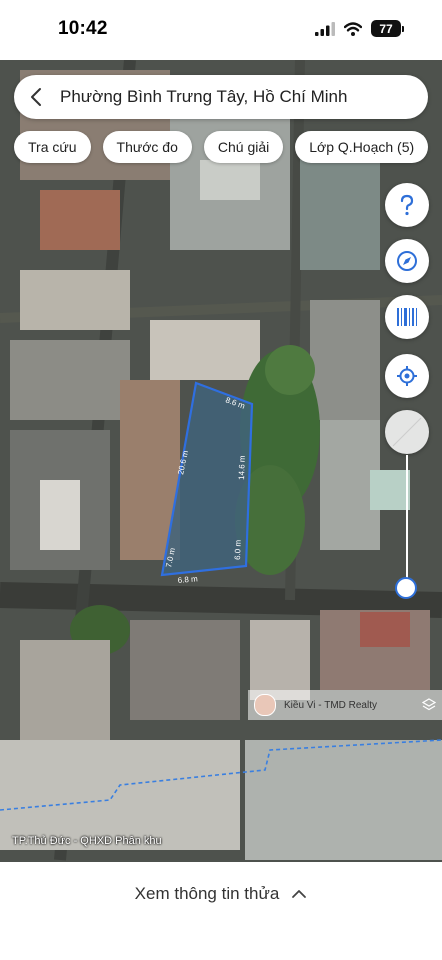 The height and width of the screenshot is (960, 442). Describe the element at coordinates (170, 558) in the screenshot. I see `dim-left-lower: 7.0 m` at that location.